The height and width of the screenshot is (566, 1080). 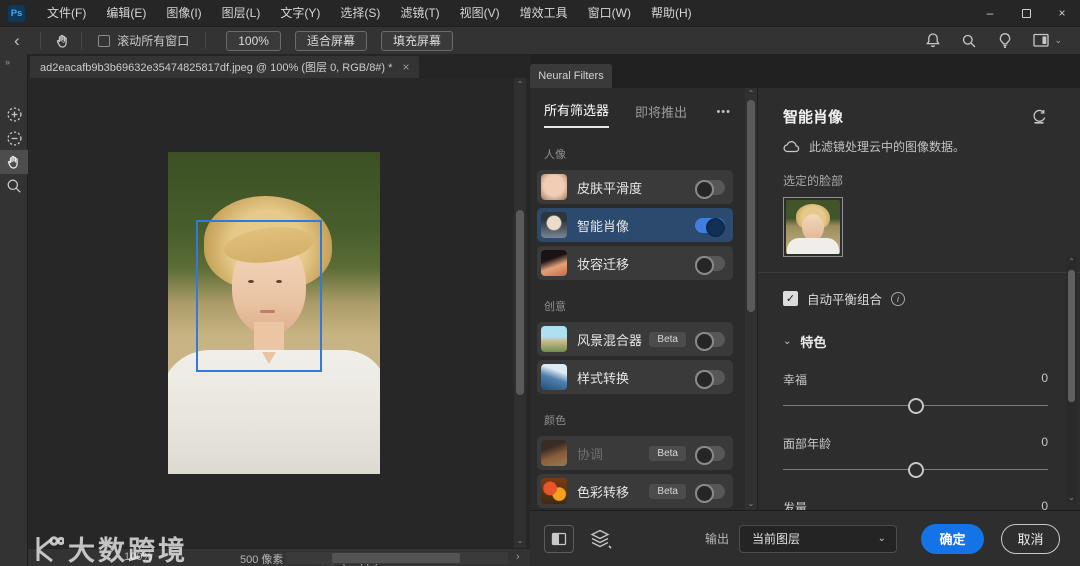 What do you see at coordinates (990, 13) in the screenshot?
I see `minimize-icon: –` at bounding box center [990, 13].